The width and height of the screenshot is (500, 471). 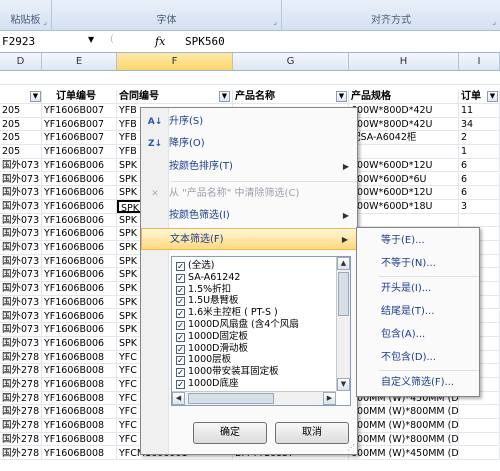 What do you see at coordinates (479, 124) in the screenshot?
I see `cell-i: 34` at bounding box center [479, 124].